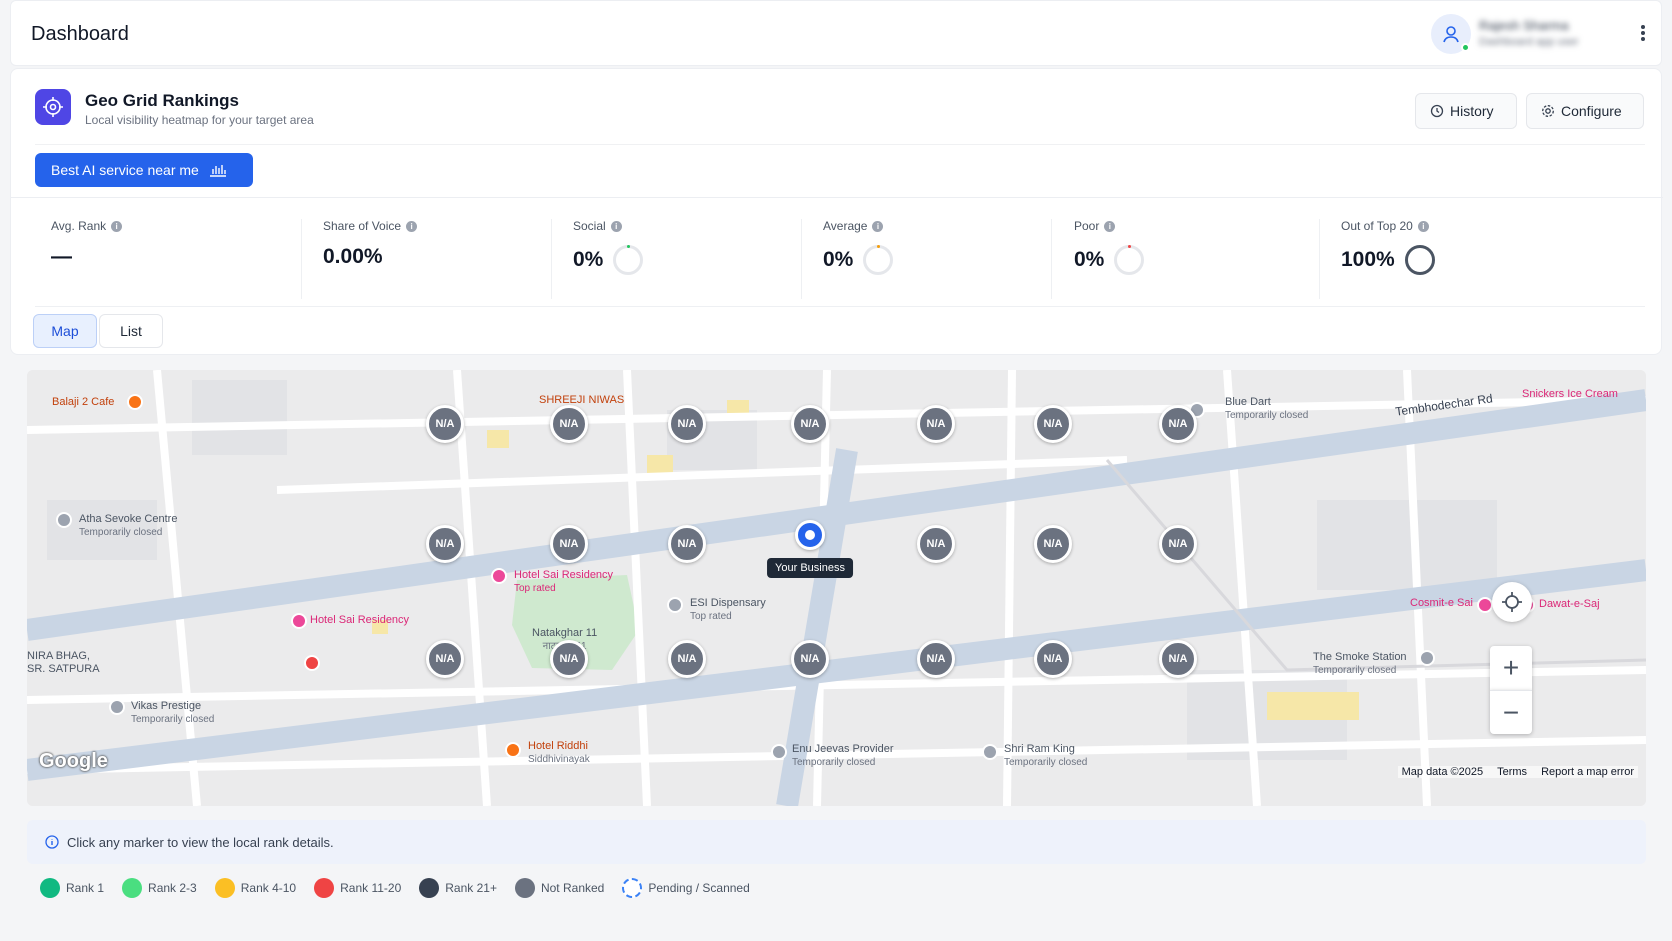 This screenshot has width=1672, height=941. What do you see at coordinates (324, 888) in the screenshot?
I see `rank-11-20-icon` at bounding box center [324, 888].